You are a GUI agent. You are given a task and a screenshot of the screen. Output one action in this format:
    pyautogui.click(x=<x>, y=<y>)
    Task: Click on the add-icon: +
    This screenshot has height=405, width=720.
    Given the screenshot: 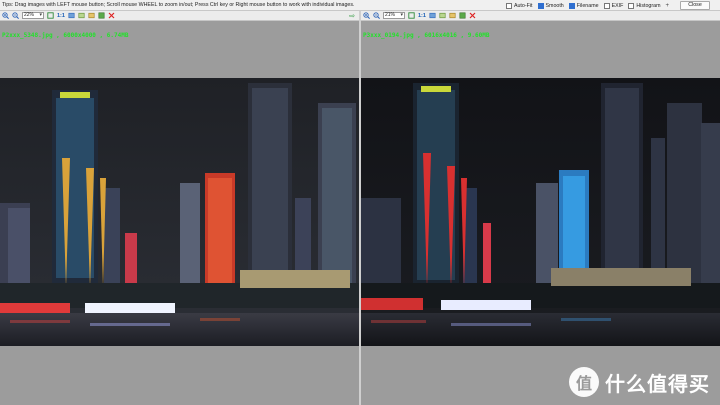 What is the action you would take?
    pyautogui.click(x=667, y=6)
    